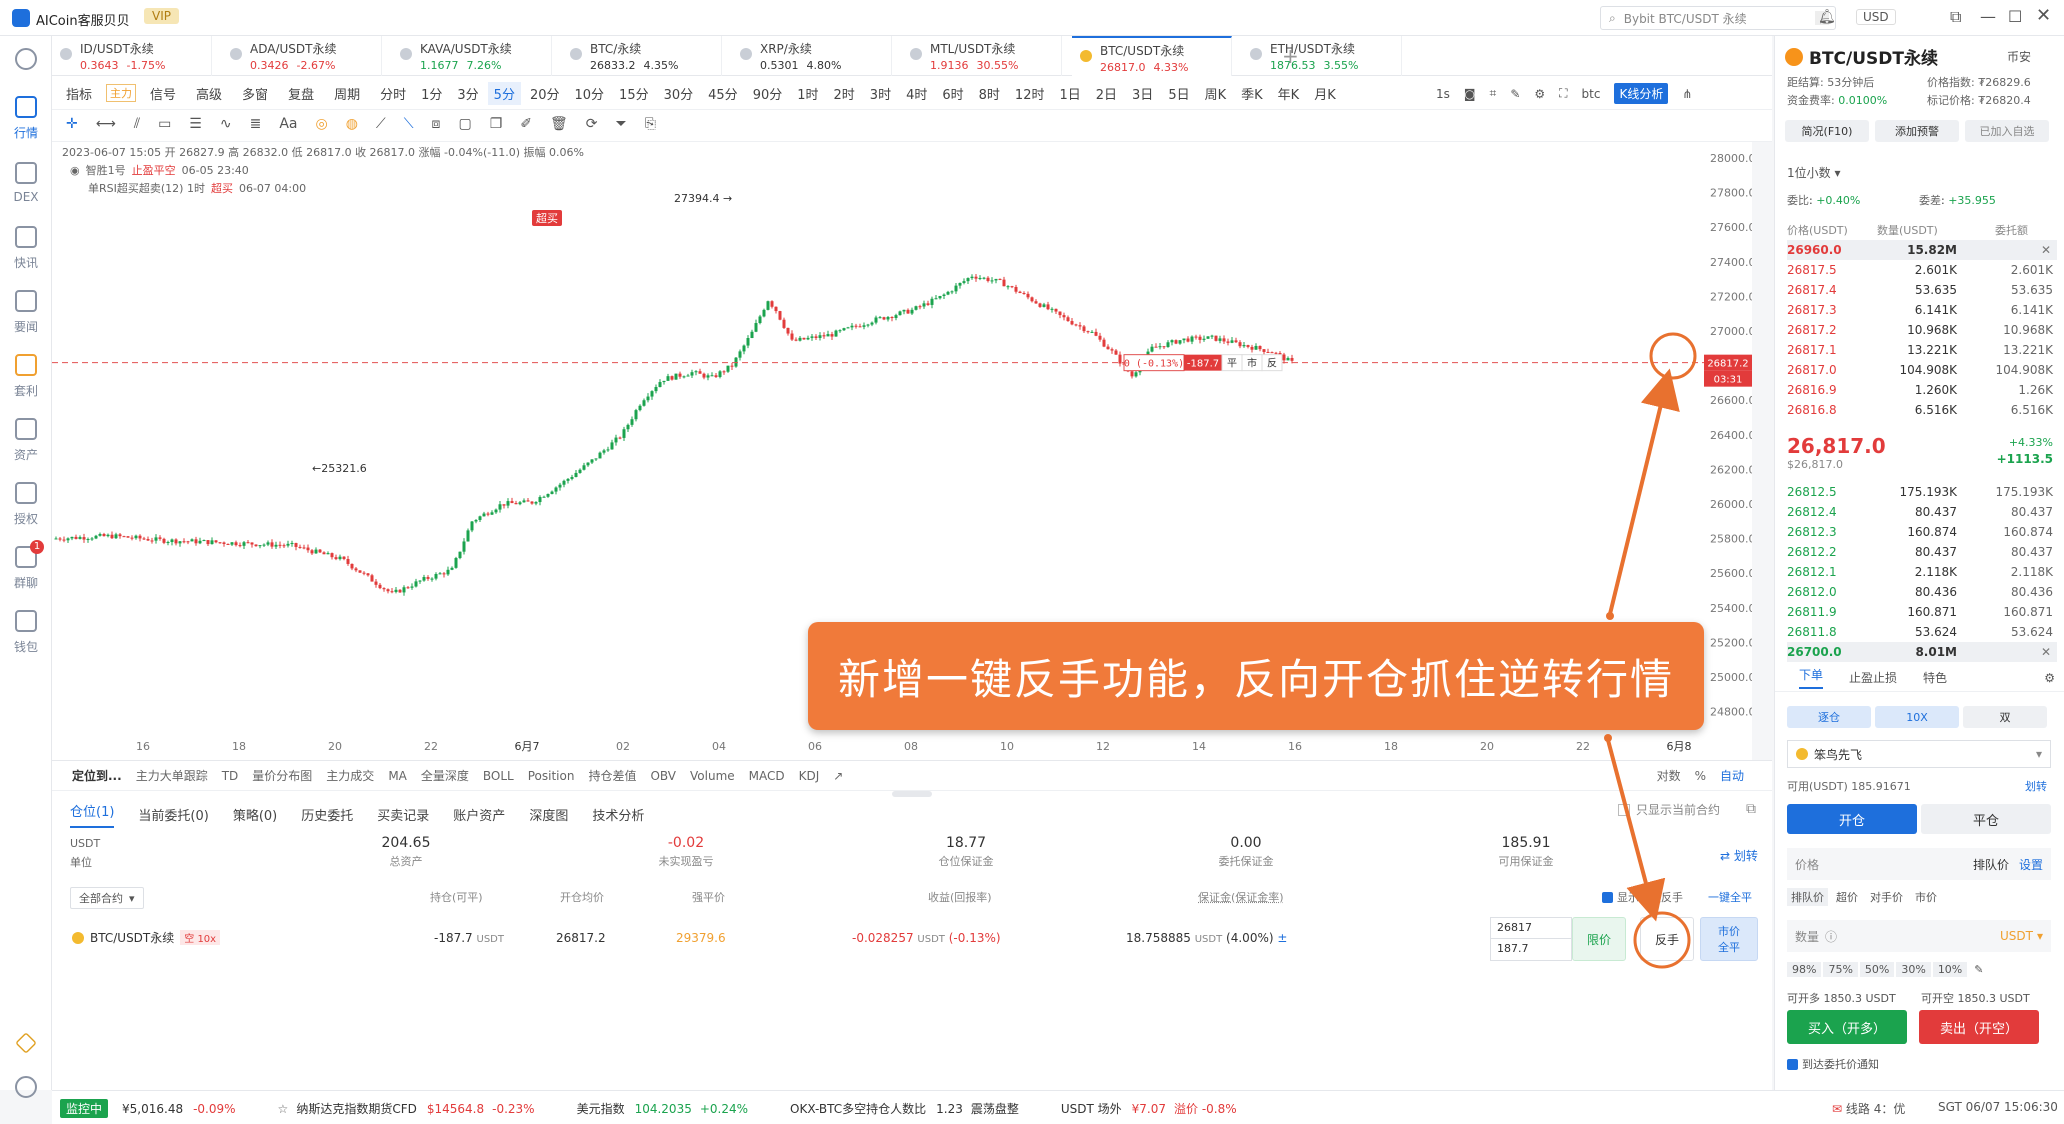 The image size is (2064, 1124). I want to click on trend-icon: ⫽, so click(137, 124).